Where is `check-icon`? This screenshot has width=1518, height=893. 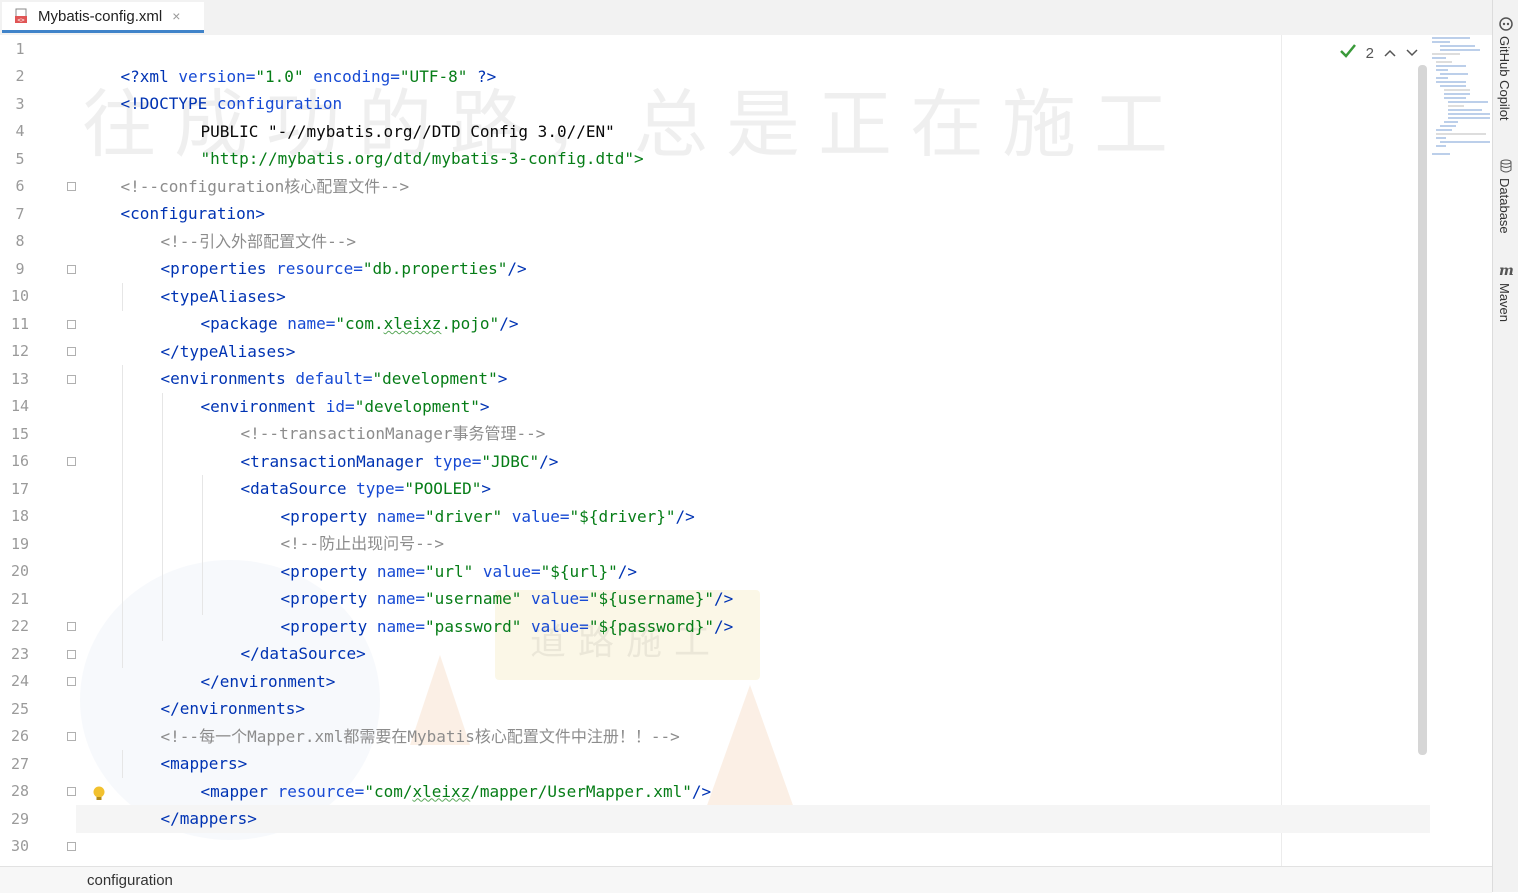
check-icon is located at coordinates (1347, 53).